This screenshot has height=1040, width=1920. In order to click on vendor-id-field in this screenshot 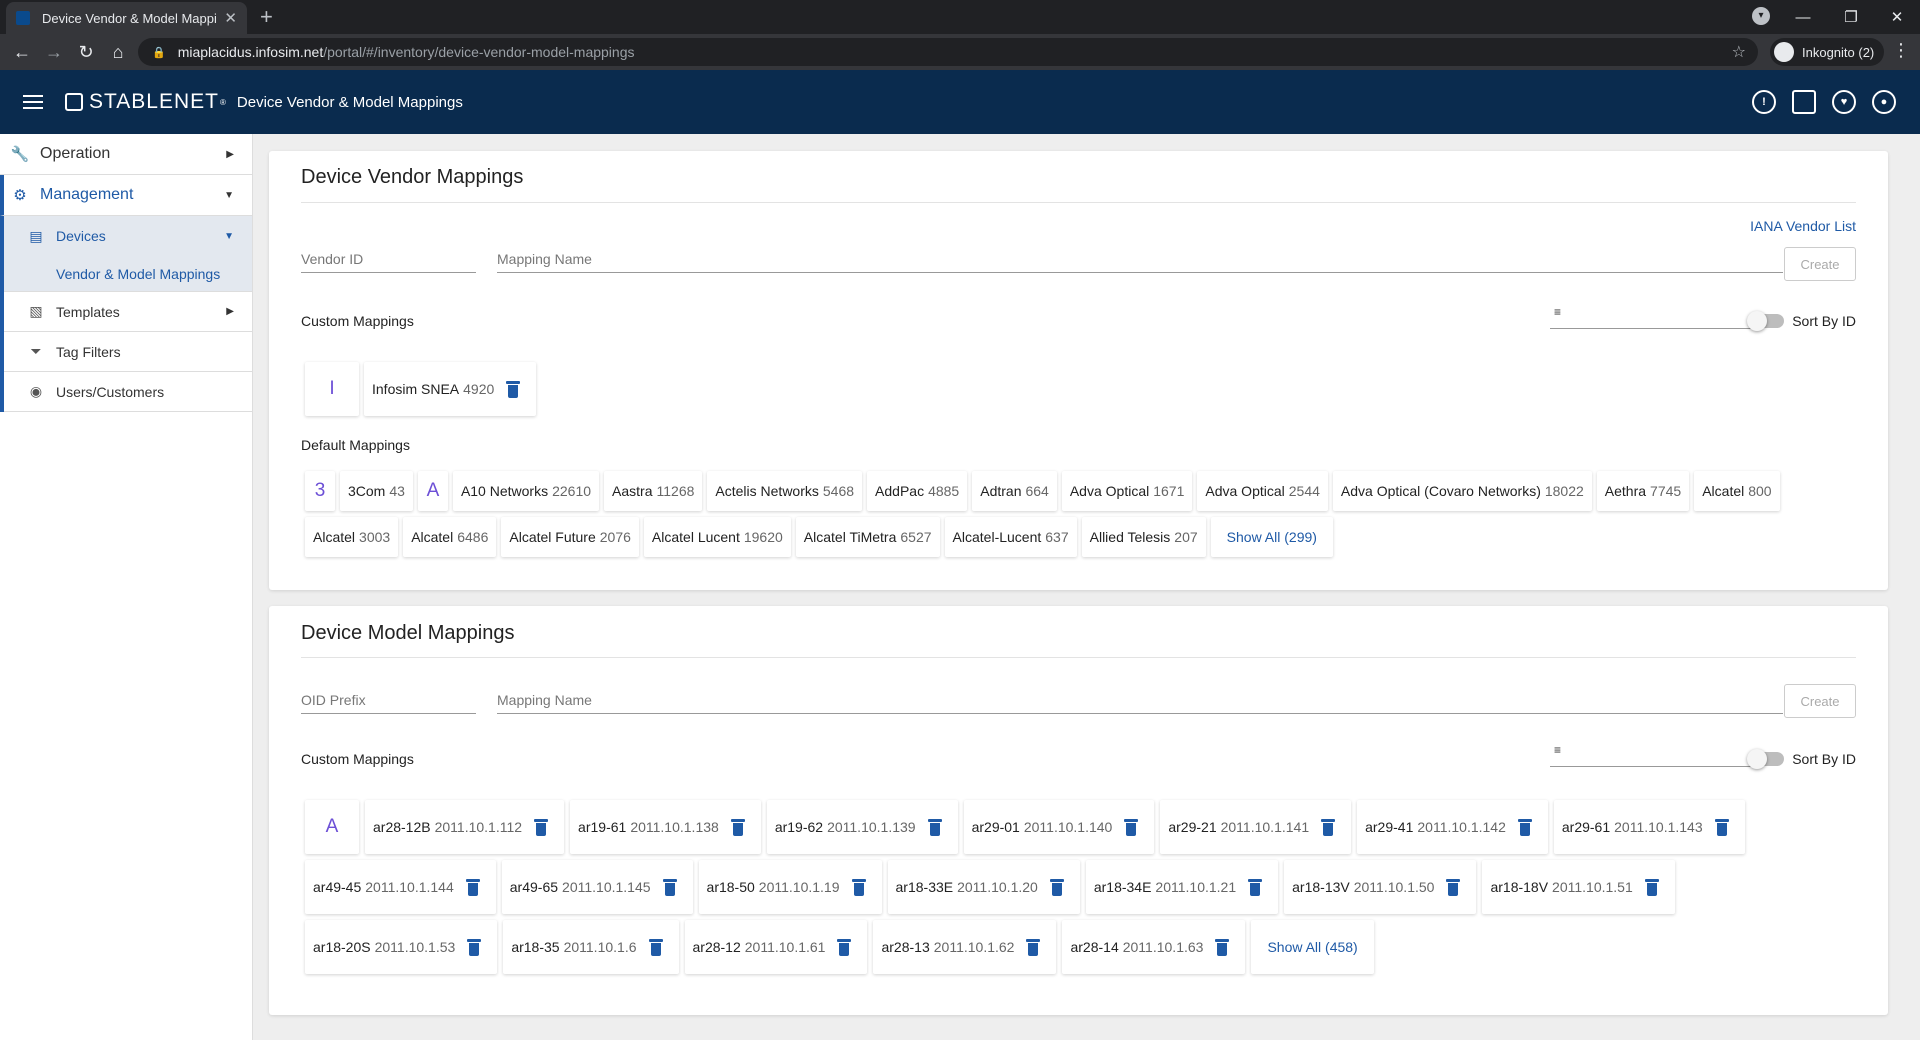, I will do `click(388, 260)`.